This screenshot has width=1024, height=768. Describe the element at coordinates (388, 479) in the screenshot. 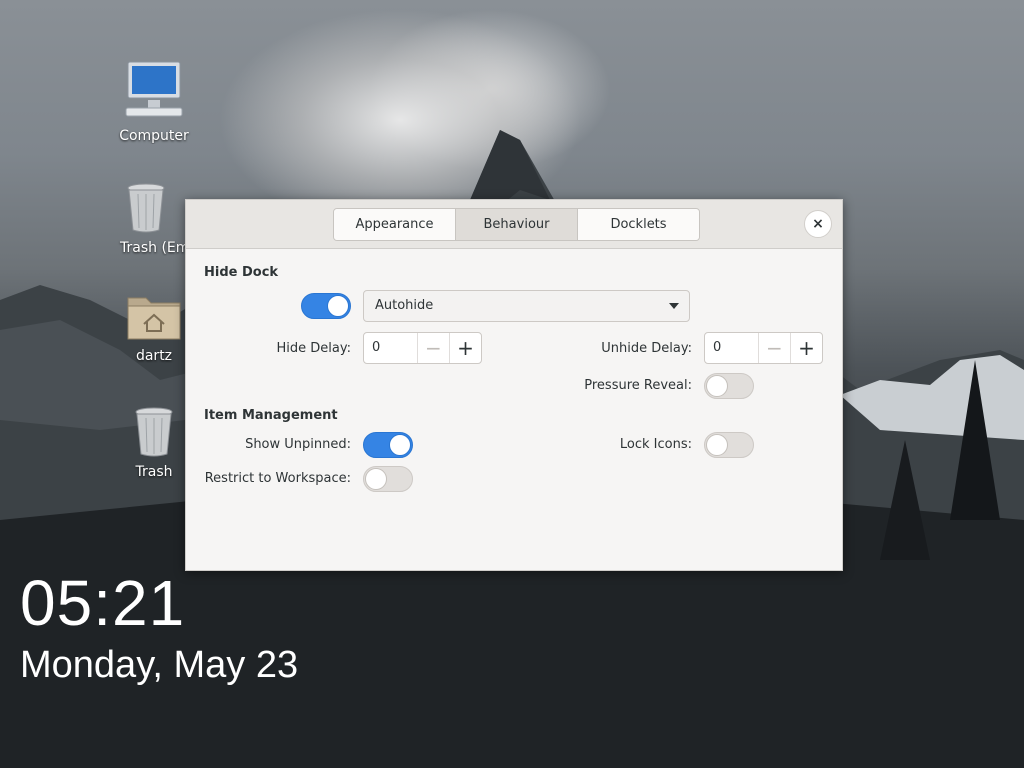

I see `restrict-to-workspace-switch` at that location.